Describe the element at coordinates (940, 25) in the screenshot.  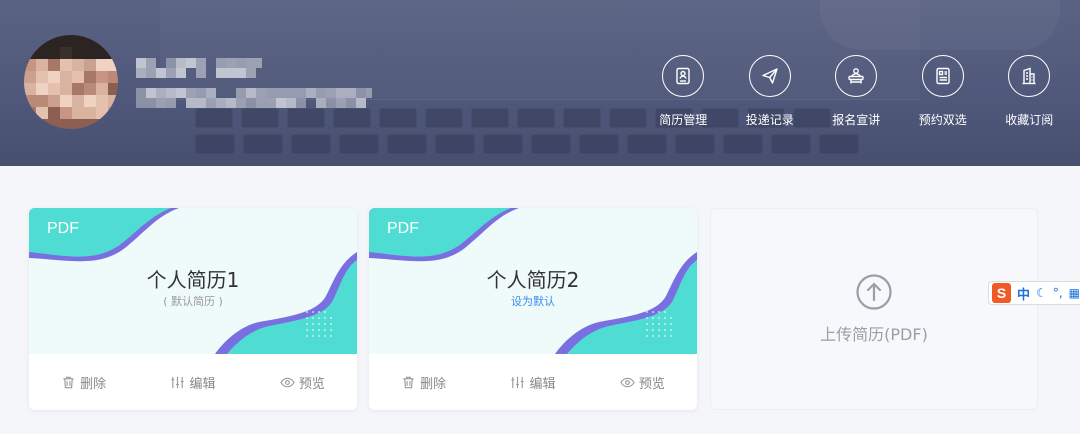
I see `background-laptop-edge` at that location.